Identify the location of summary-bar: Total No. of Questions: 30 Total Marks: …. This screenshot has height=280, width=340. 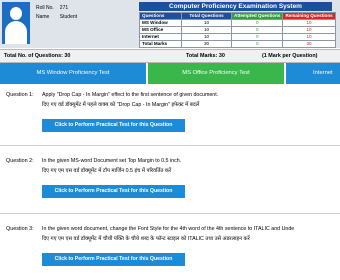
(170, 56).